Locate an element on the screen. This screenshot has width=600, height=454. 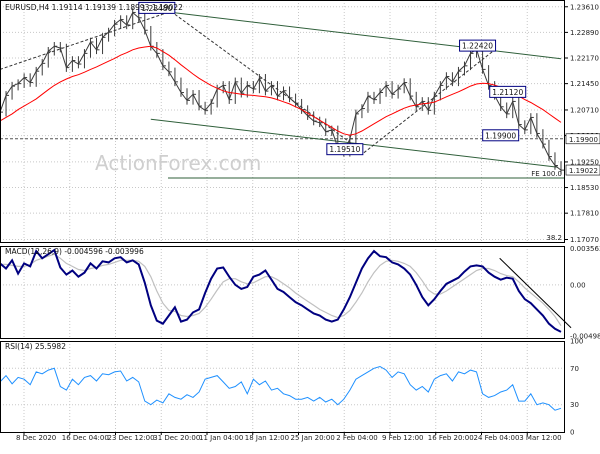
price-y-tick-label: 1.17810 is located at coordinates (584, 214).